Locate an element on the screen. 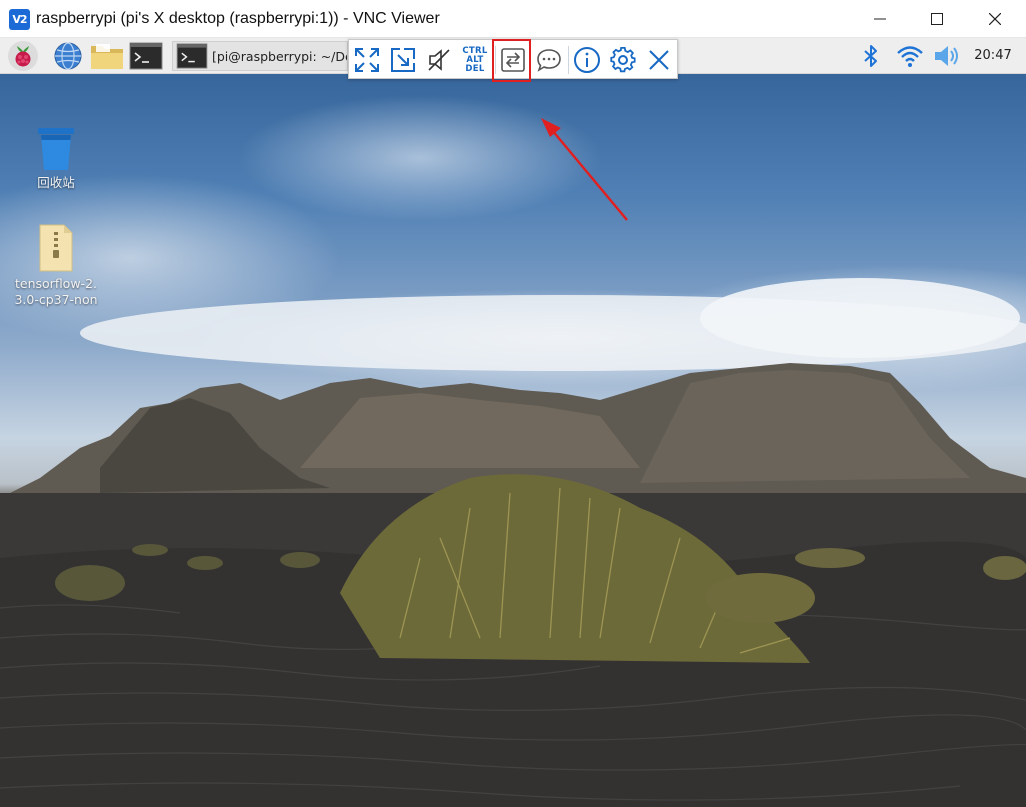  scale-button is located at coordinates (403, 60).